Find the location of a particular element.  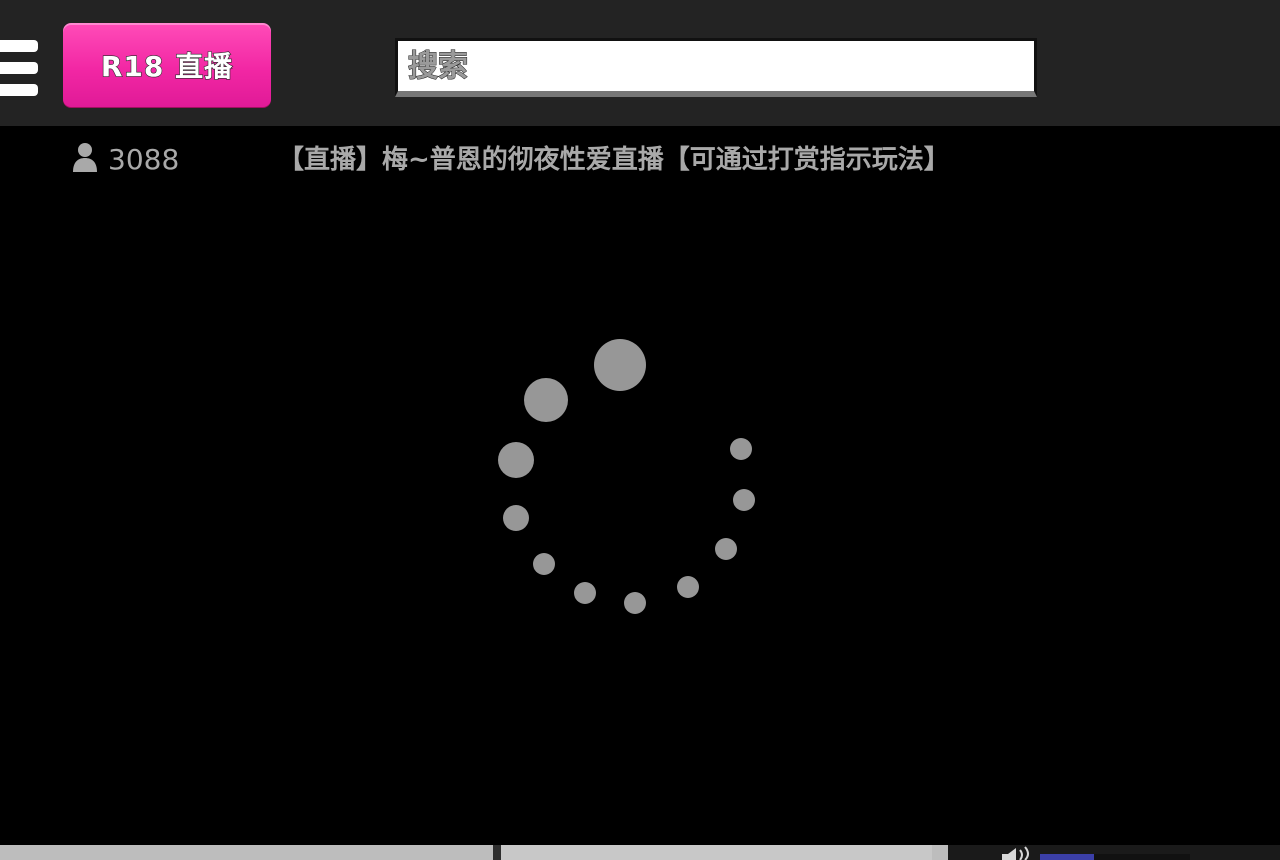

brand-button: R18 直播 is located at coordinates (167, 65).